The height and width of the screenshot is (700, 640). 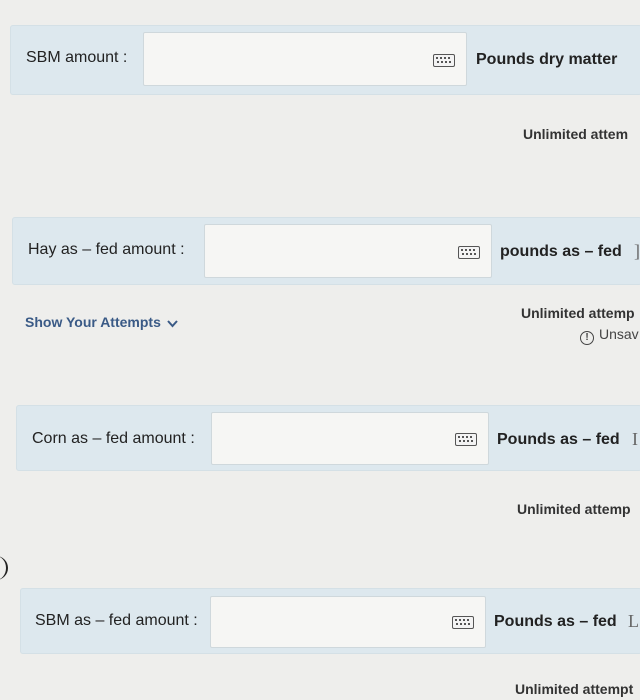 I want to click on unsaved-text: Unsav, so click(x=619, y=334).